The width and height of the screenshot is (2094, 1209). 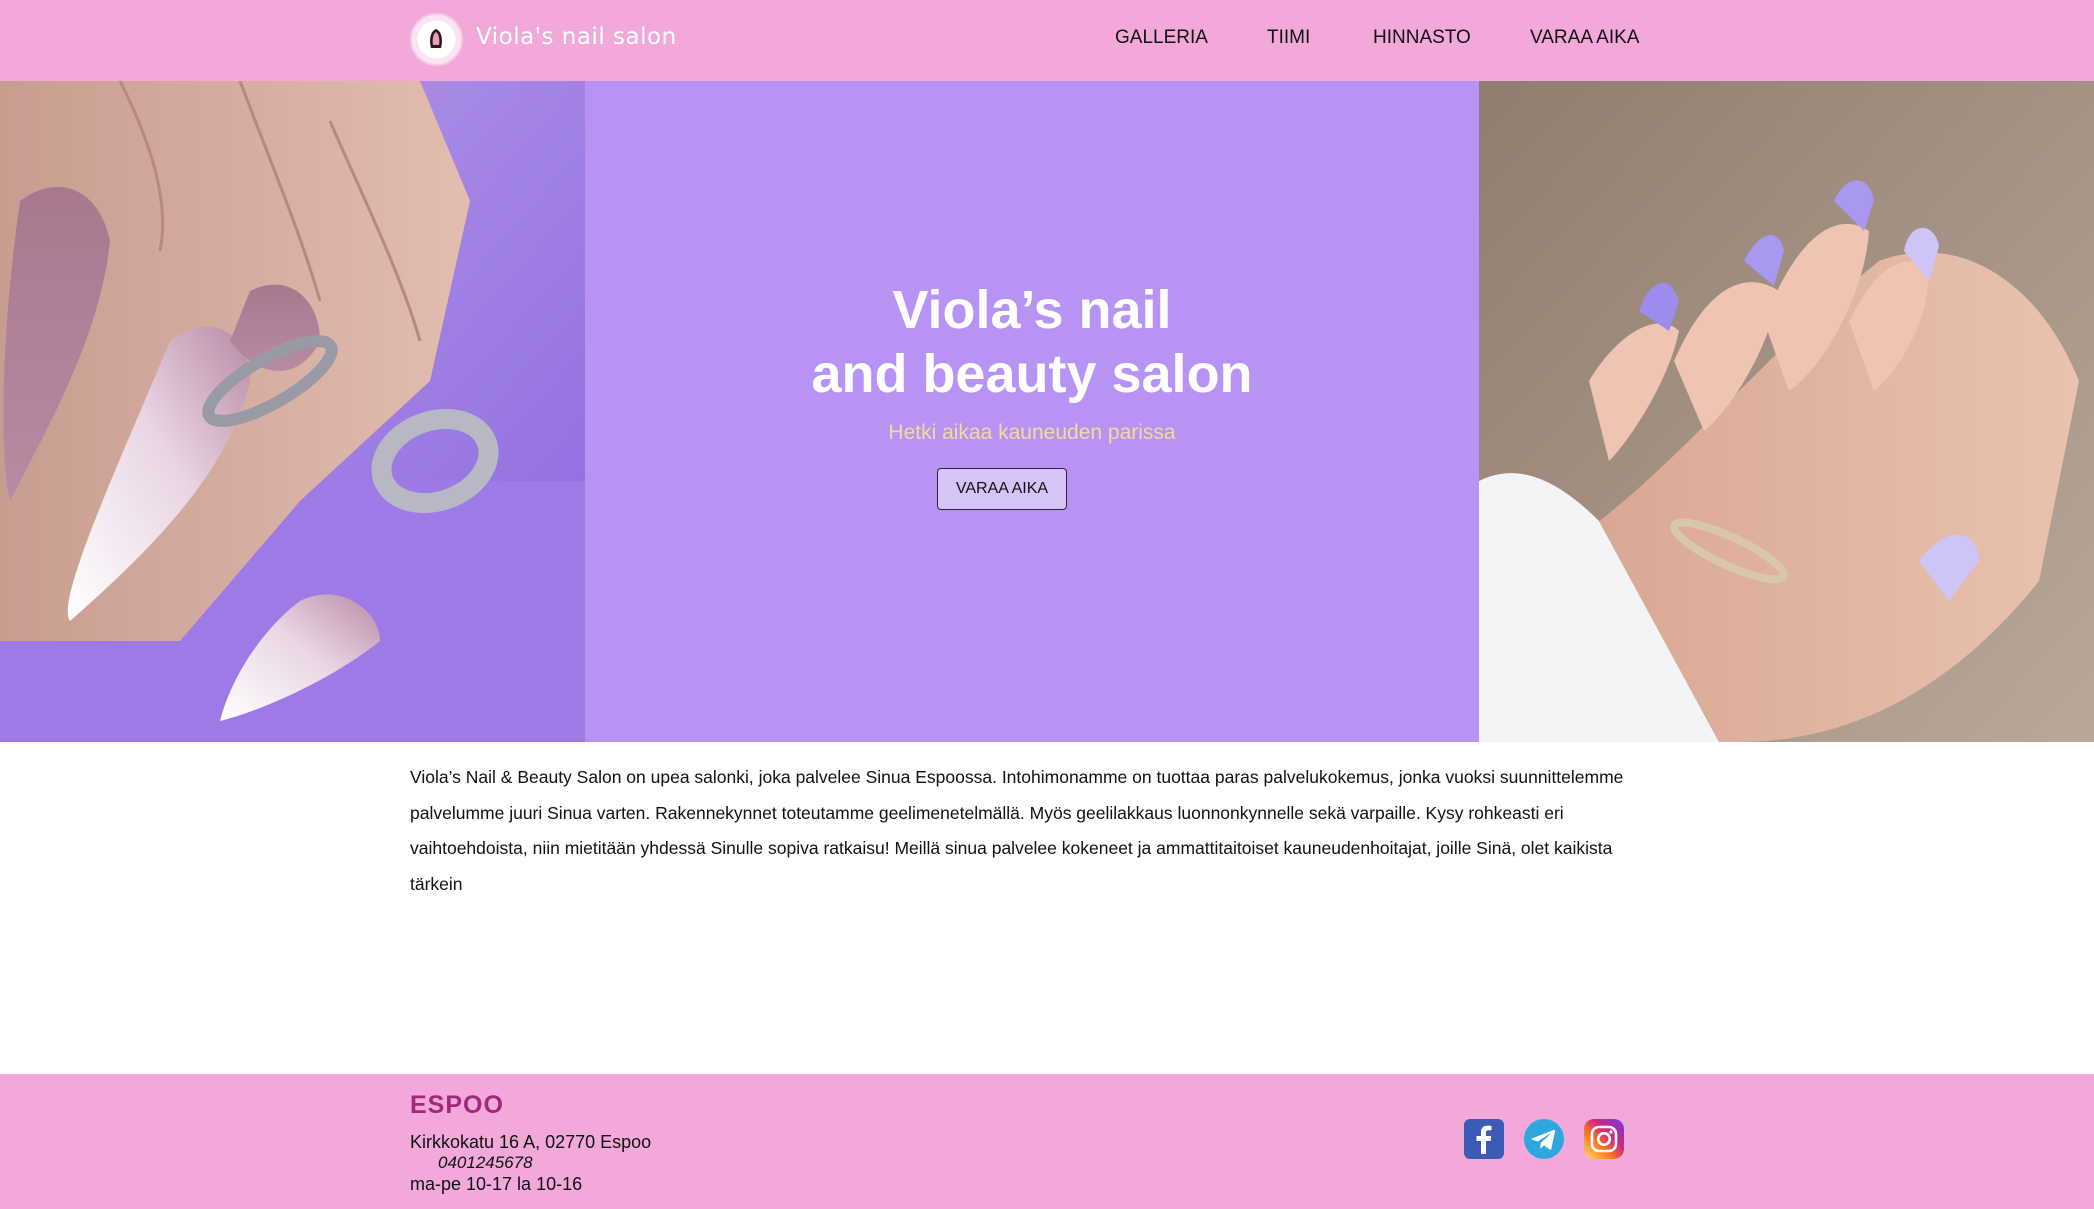 I want to click on brand-name: Viola's nail salon, so click(x=576, y=37).